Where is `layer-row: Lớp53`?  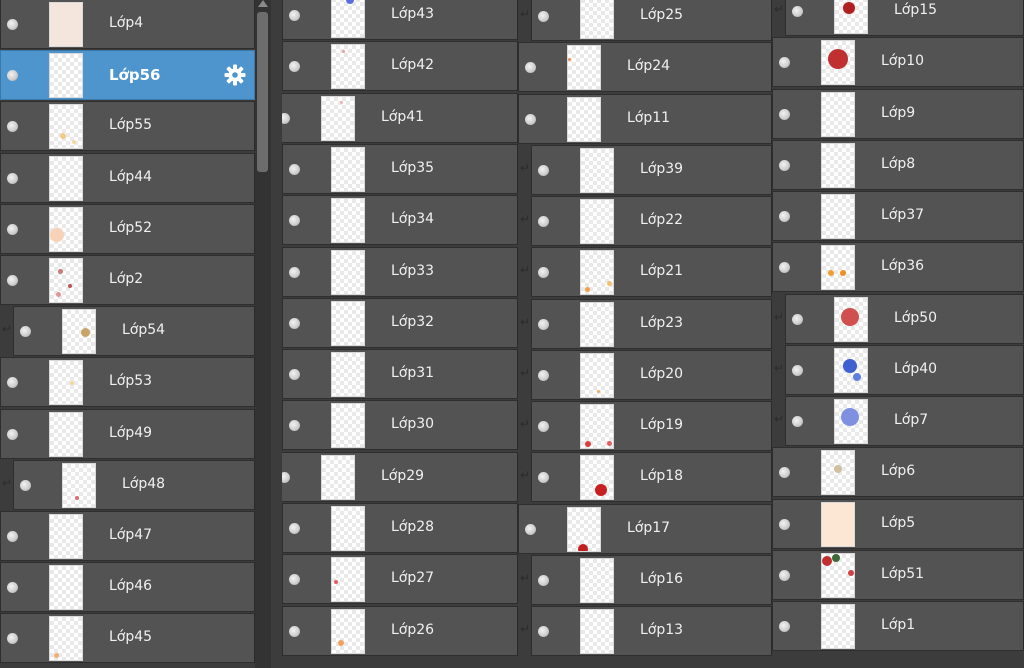
layer-row: Lớp53 is located at coordinates (127, 382).